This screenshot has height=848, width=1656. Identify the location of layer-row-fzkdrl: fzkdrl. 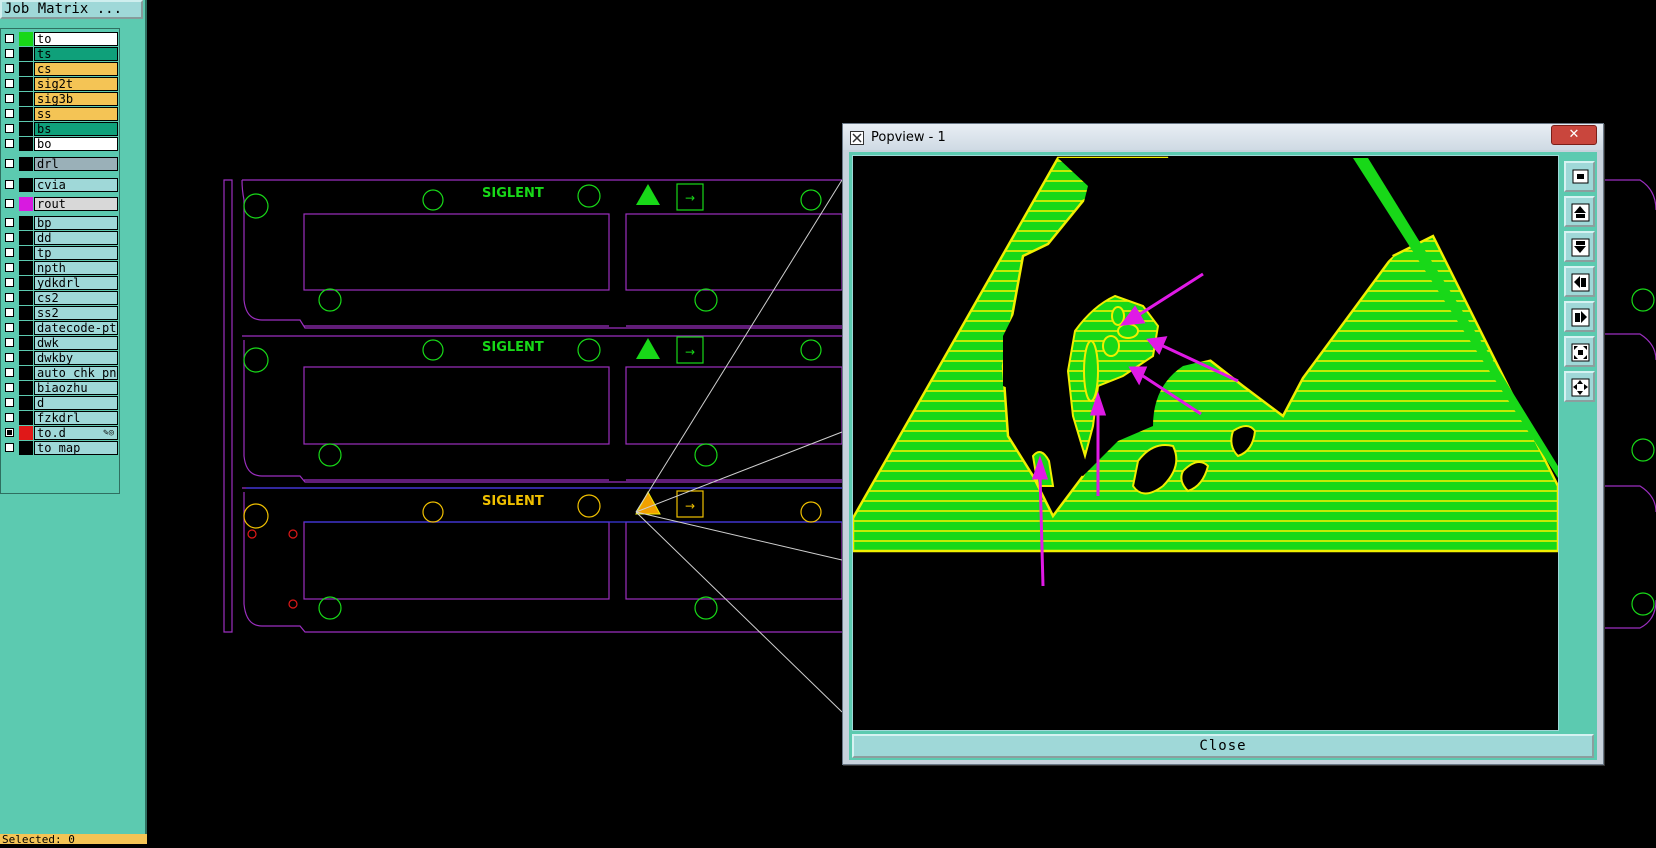
(60, 418).